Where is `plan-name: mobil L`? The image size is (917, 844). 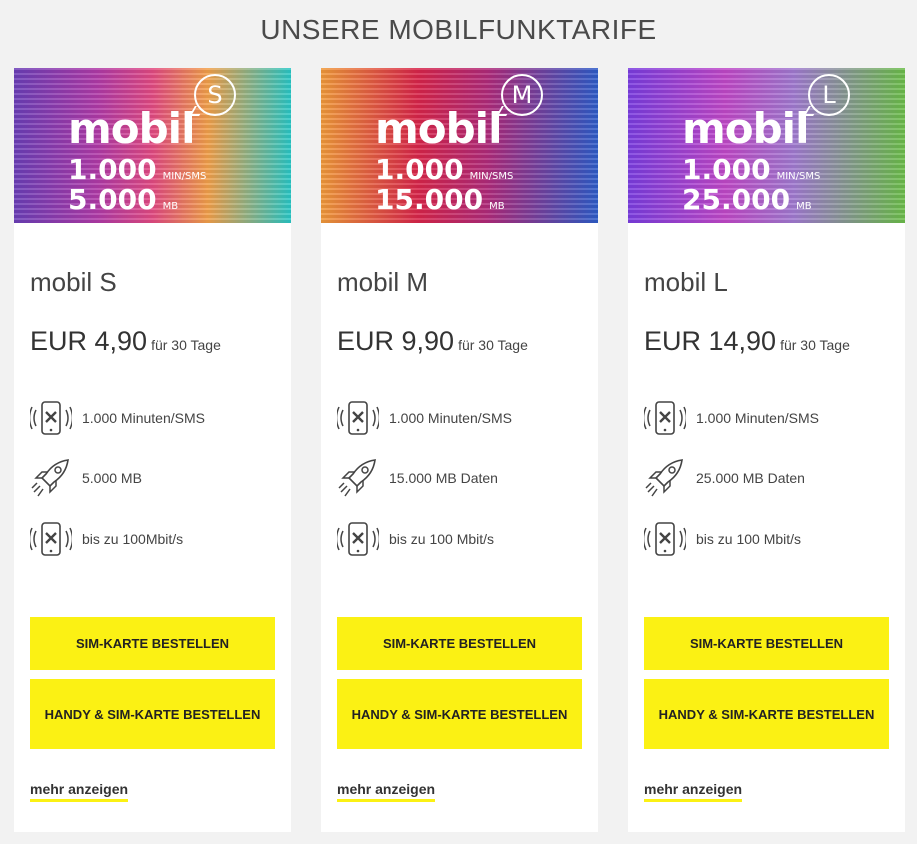
plan-name: mobil L is located at coordinates (686, 282).